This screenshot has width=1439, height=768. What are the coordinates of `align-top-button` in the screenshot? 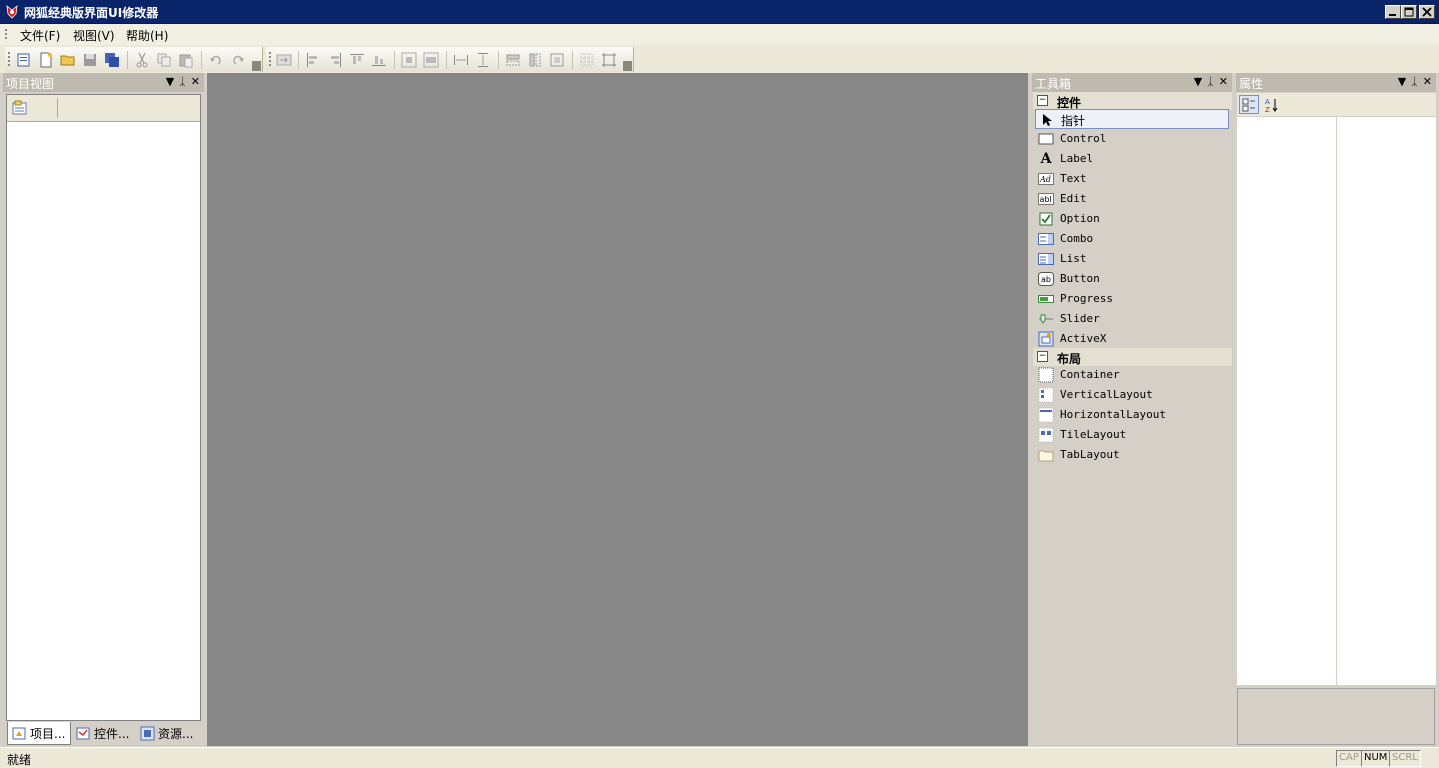 It's located at (357, 60).